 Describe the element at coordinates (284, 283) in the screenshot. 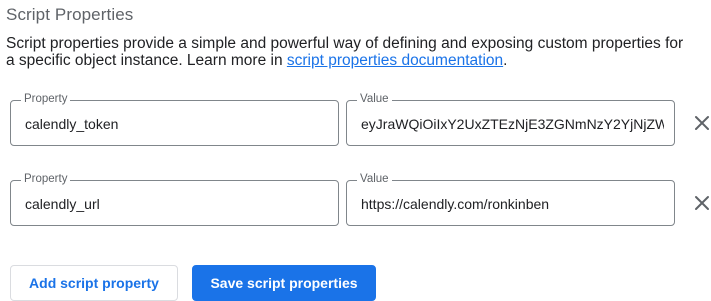

I see `save-script-properties-button: Save script properties` at that location.